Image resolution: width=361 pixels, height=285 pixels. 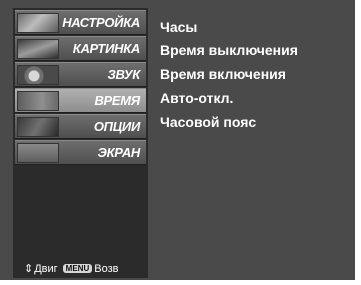 I want to click on submenu-item-auto-sleep: Авто-откл., so click(x=196, y=98).